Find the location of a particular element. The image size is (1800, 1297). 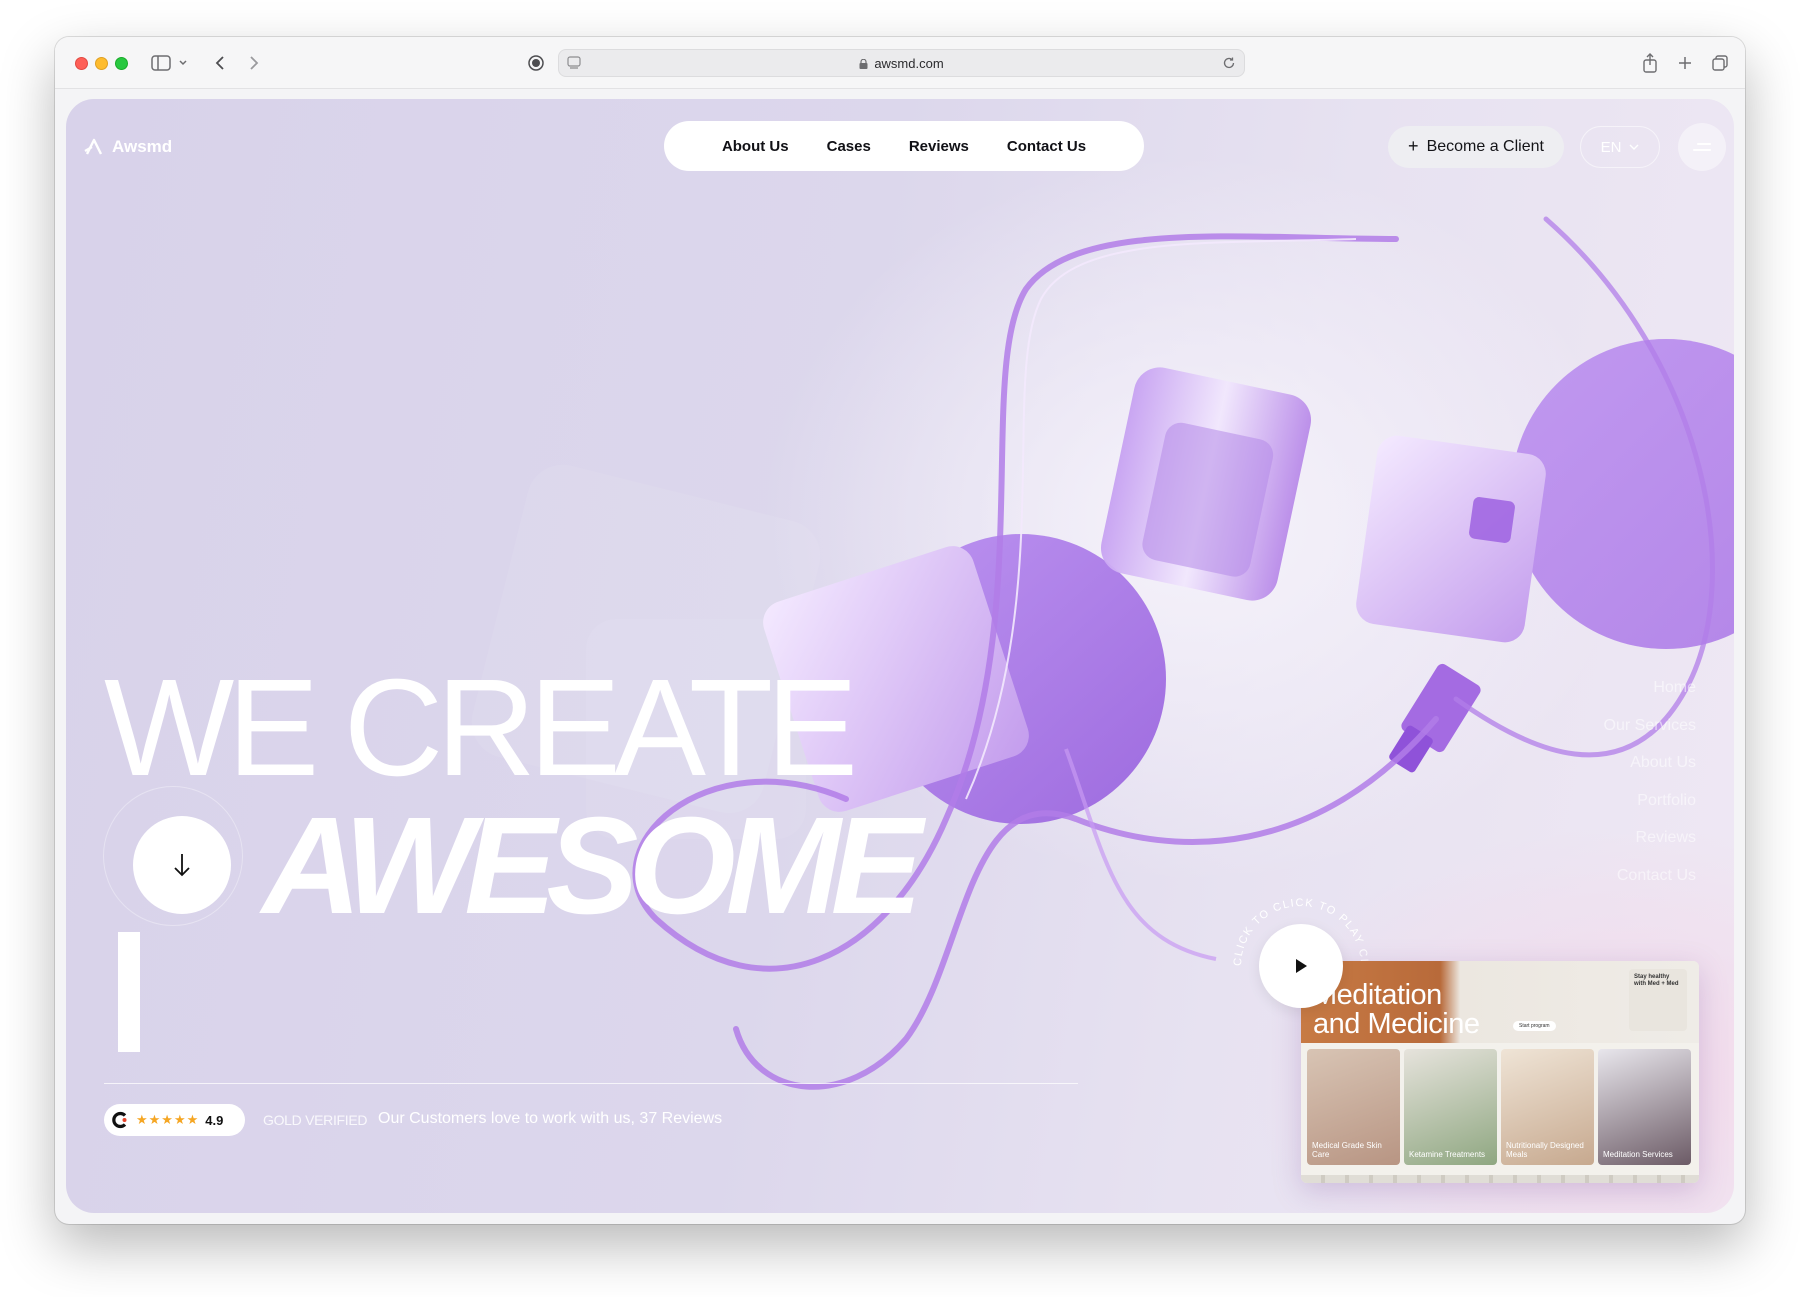

video-title-line-2: and Medicine is located at coordinates (1396, 1024).